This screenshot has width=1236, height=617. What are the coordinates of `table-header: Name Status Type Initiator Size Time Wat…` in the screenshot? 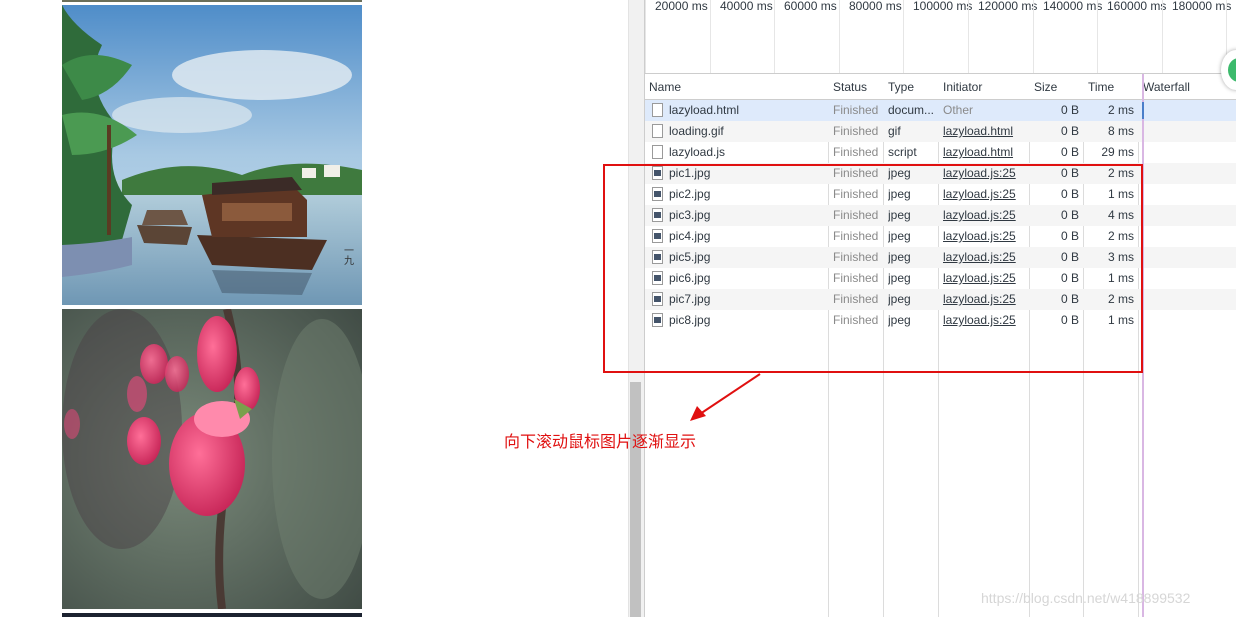 It's located at (940, 87).